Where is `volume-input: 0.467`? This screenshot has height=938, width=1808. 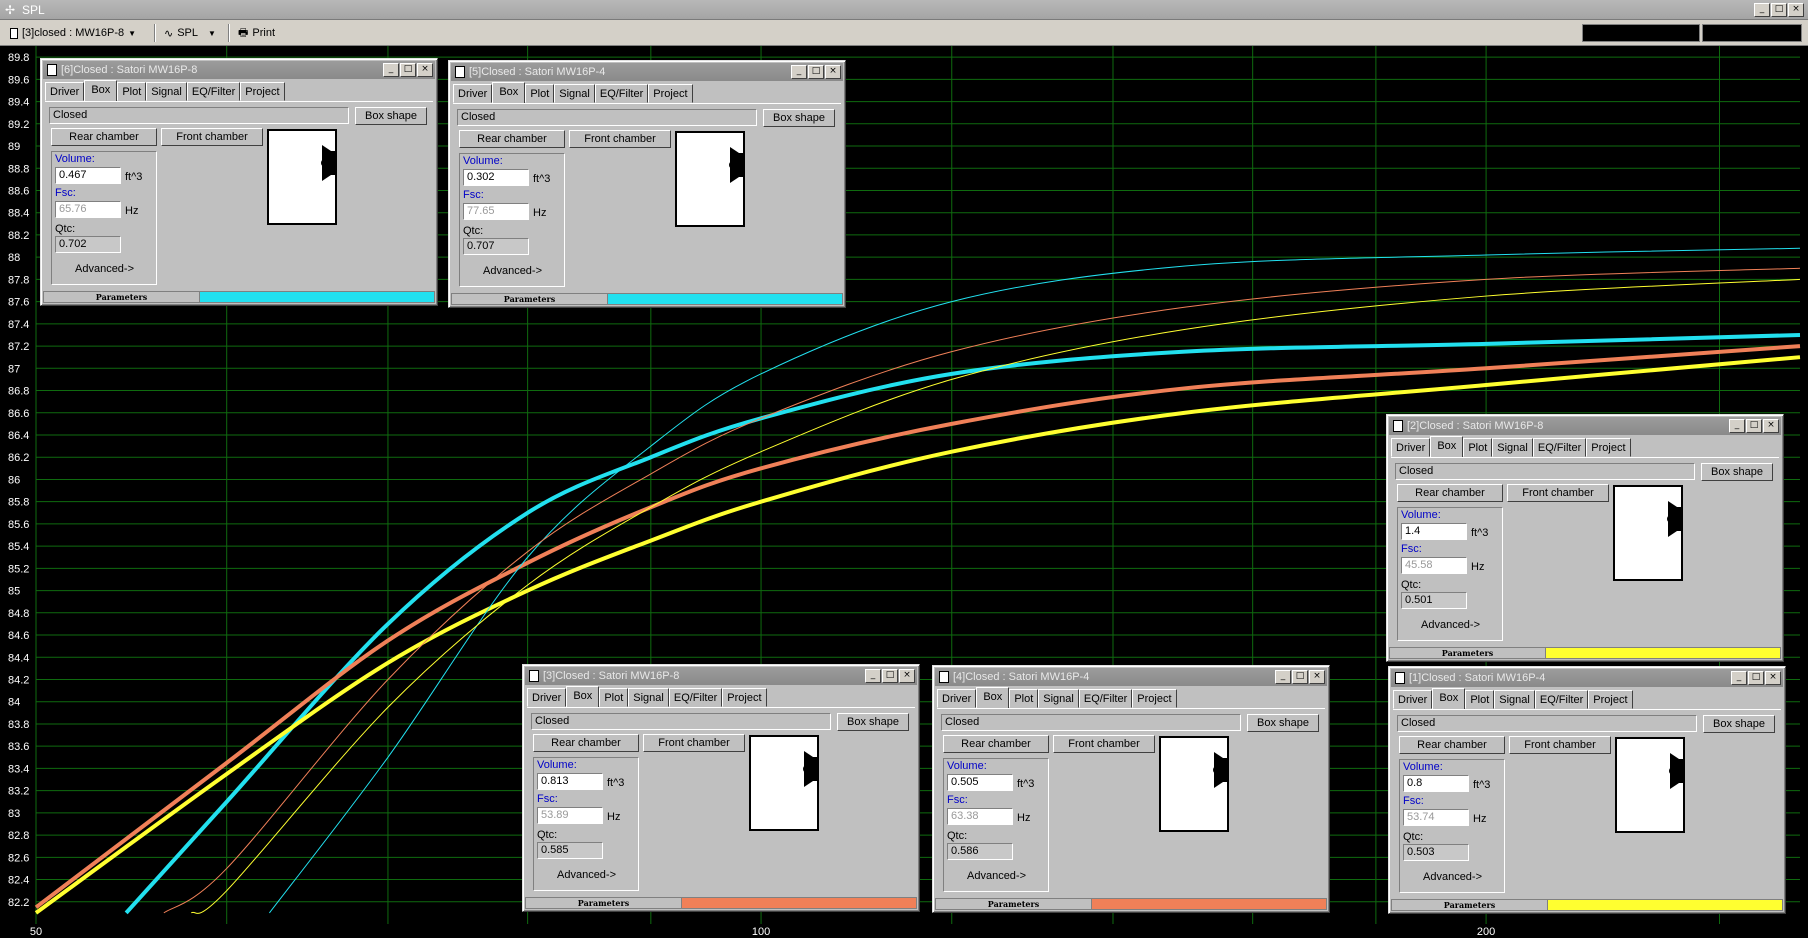 volume-input: 0.467 is located at coordinates (88, 175).